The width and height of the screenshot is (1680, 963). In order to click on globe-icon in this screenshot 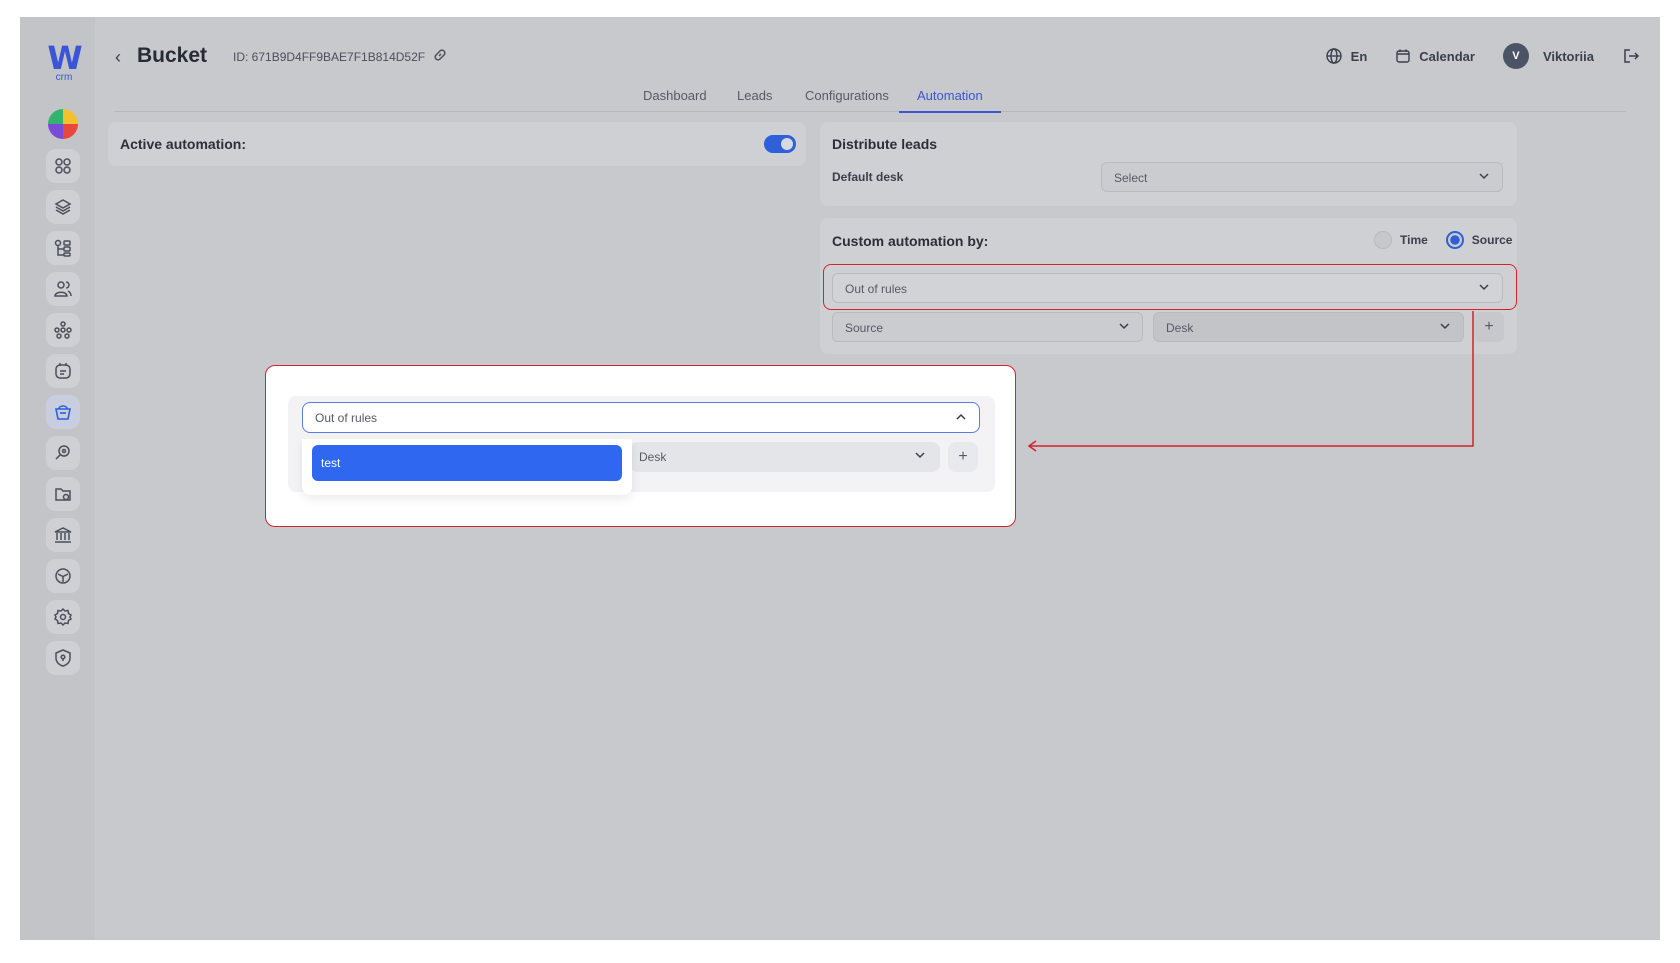, I will do `click(1333, 56)`.